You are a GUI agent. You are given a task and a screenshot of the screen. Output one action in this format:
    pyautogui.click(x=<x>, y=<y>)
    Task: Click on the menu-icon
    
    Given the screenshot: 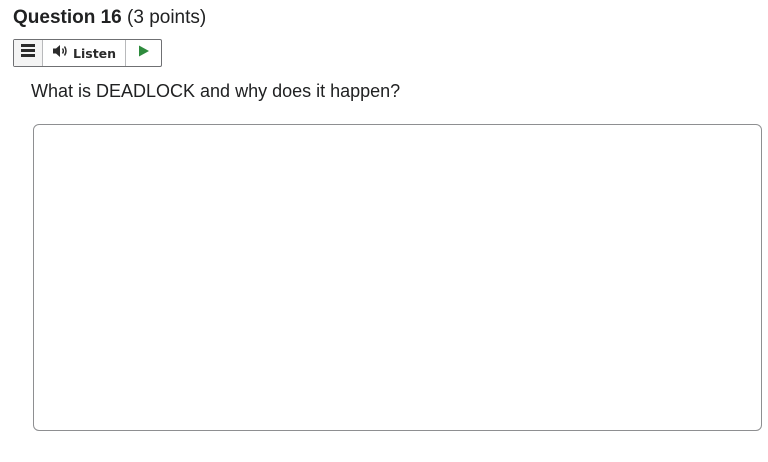 What is the action you would take?
    pyautogui.click(x=28, y=53)
    